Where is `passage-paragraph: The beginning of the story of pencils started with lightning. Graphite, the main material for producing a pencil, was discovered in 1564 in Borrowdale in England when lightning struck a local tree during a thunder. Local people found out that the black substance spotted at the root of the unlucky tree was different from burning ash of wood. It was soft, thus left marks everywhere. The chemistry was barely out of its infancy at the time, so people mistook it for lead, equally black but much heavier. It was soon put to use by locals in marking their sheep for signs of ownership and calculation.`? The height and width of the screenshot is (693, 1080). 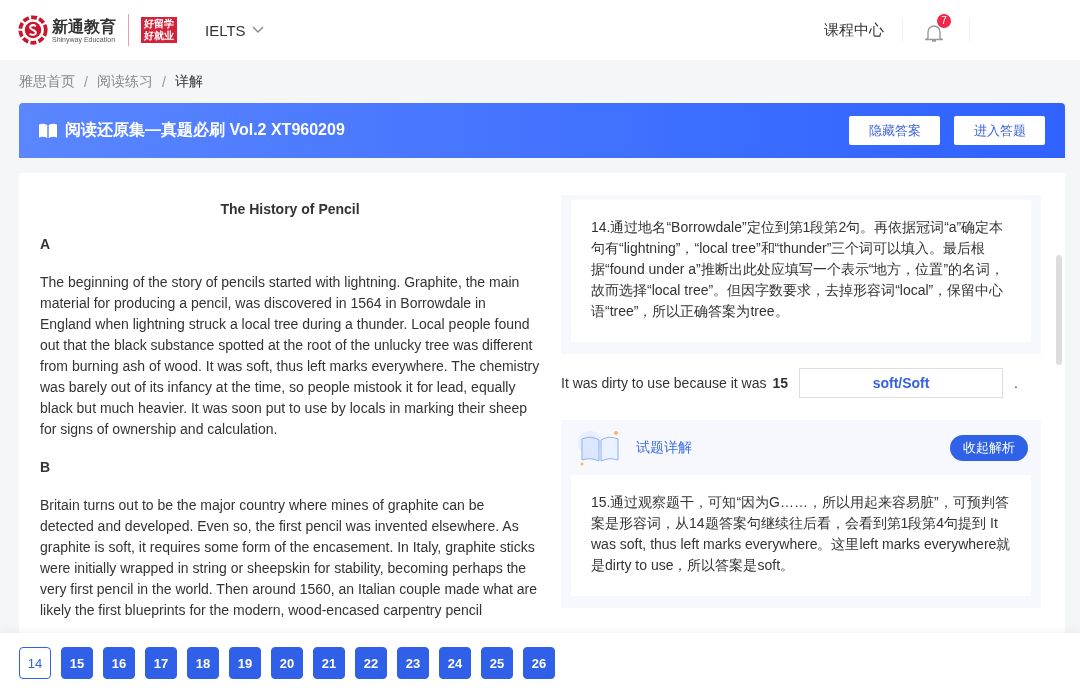 passage-paragraph: The beginning of the story of pencils started with lightning. Graphite, the main material for producing a pencil, was discovered in 1564 in Borrowdale in England when lightning struck a local tree during a thunder. Local people found out that the black substance spotted at the root of the unlucky tree was different from burning ash of wood. It was soft, thus left marks everywhere. The chemistry was barely out of its infancy at the time, so people mistook it for lead, equally black but much heavier. It was soon put to use by locals in marking their sheep for signs of ownership and calculation. is located at coordinates (290, 356).